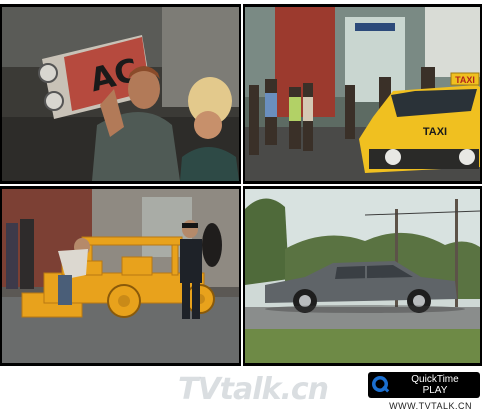 The height and width of the screenshot is (413, 482). What do you see at coordinates (435, 132) in the screenshot?
I see `taxi-hood-text: TAXI` at bounding box center [435, 132].